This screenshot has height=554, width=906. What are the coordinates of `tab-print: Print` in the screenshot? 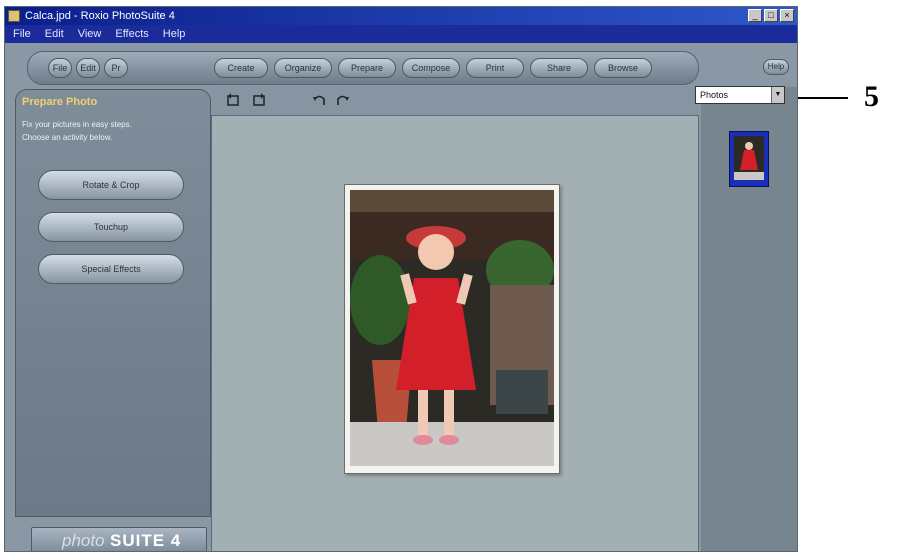 It's located at (495, 68).